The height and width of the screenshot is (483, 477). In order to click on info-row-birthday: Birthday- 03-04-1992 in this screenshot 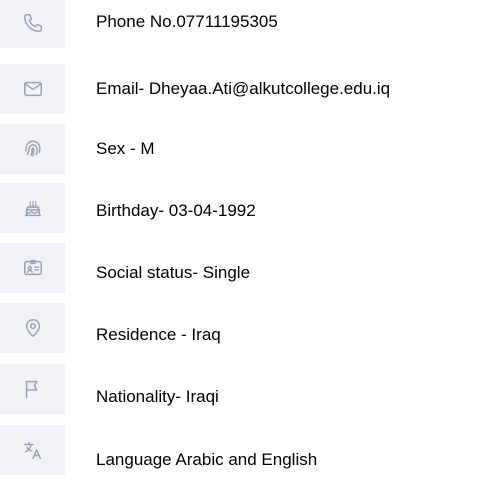, I will do `click(238, 208)`.